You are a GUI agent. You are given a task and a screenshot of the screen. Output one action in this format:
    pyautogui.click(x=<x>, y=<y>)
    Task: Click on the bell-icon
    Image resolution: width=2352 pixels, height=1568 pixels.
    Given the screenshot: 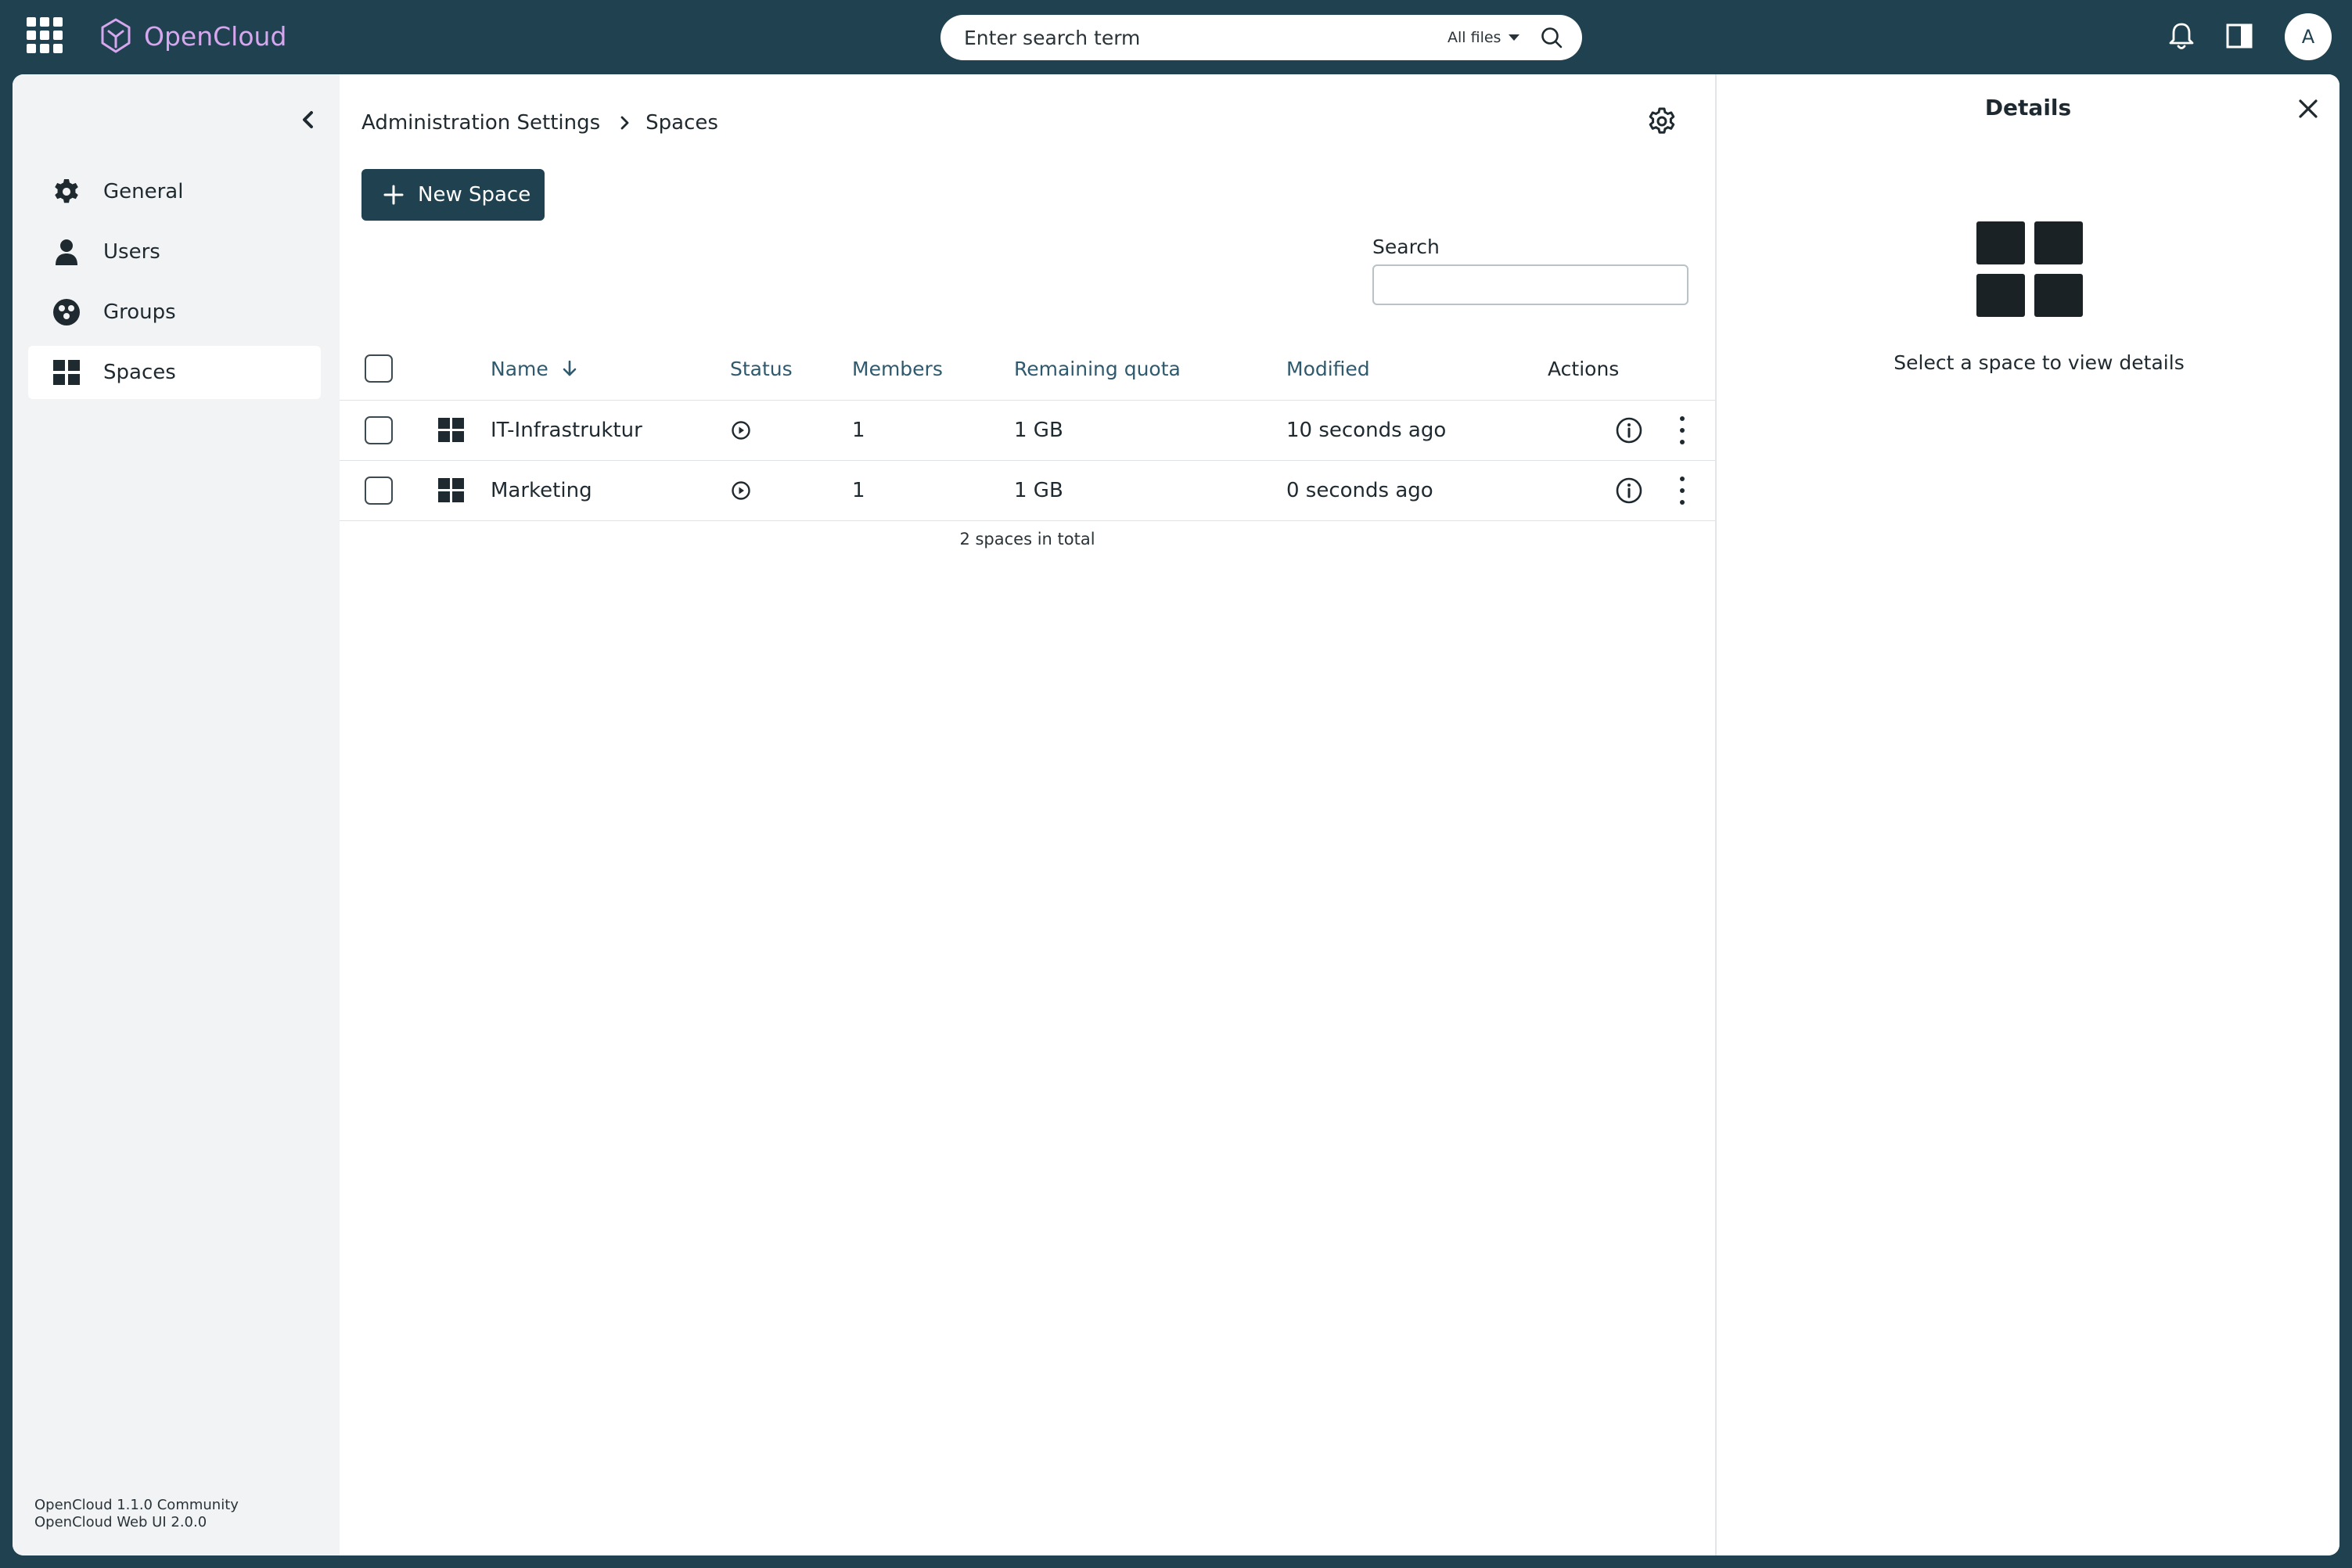 What is the action you would take?
    pyautogui.click(x=2182, y=36)
    